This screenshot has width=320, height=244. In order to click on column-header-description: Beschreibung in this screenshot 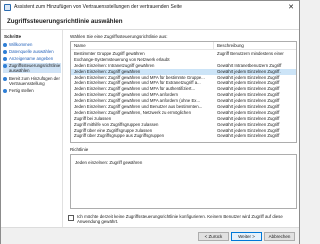, I will do `click(255, 46)`.